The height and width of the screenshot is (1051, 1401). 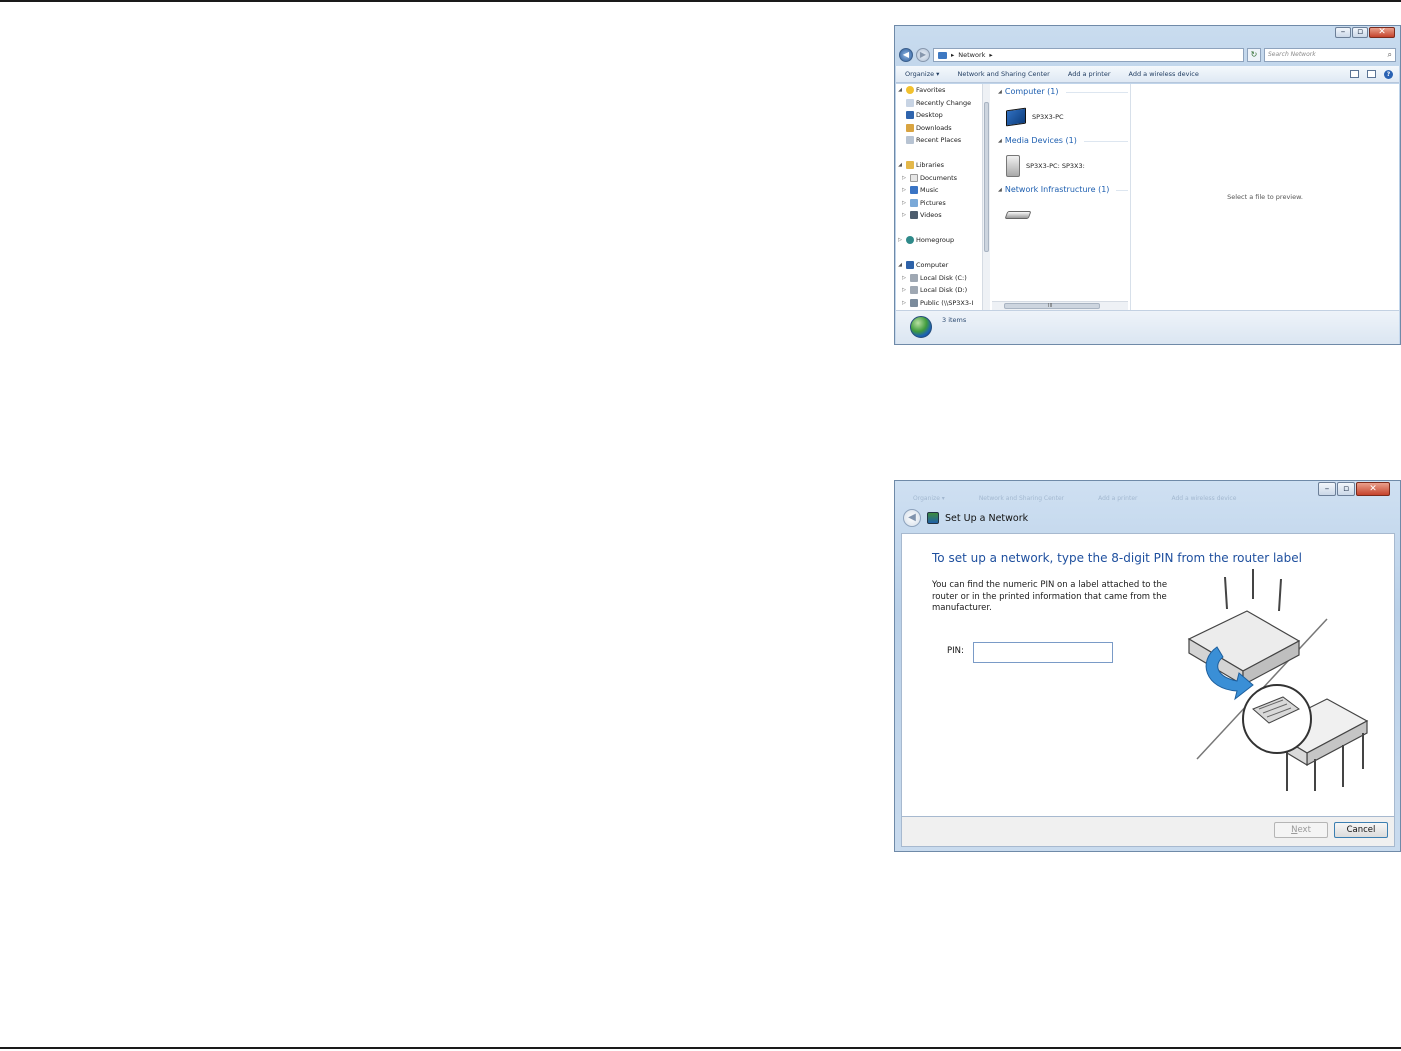 I want to click on libraries-icon, so click(x=910, y=165).